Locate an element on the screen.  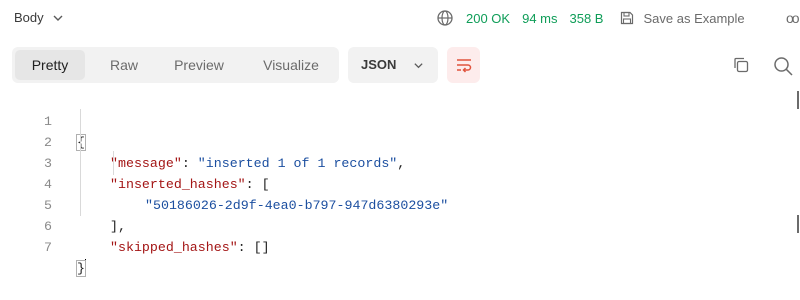
view-mode-tabs: Pretty Raw Preview Visualize is located at coordinates (175, 65).